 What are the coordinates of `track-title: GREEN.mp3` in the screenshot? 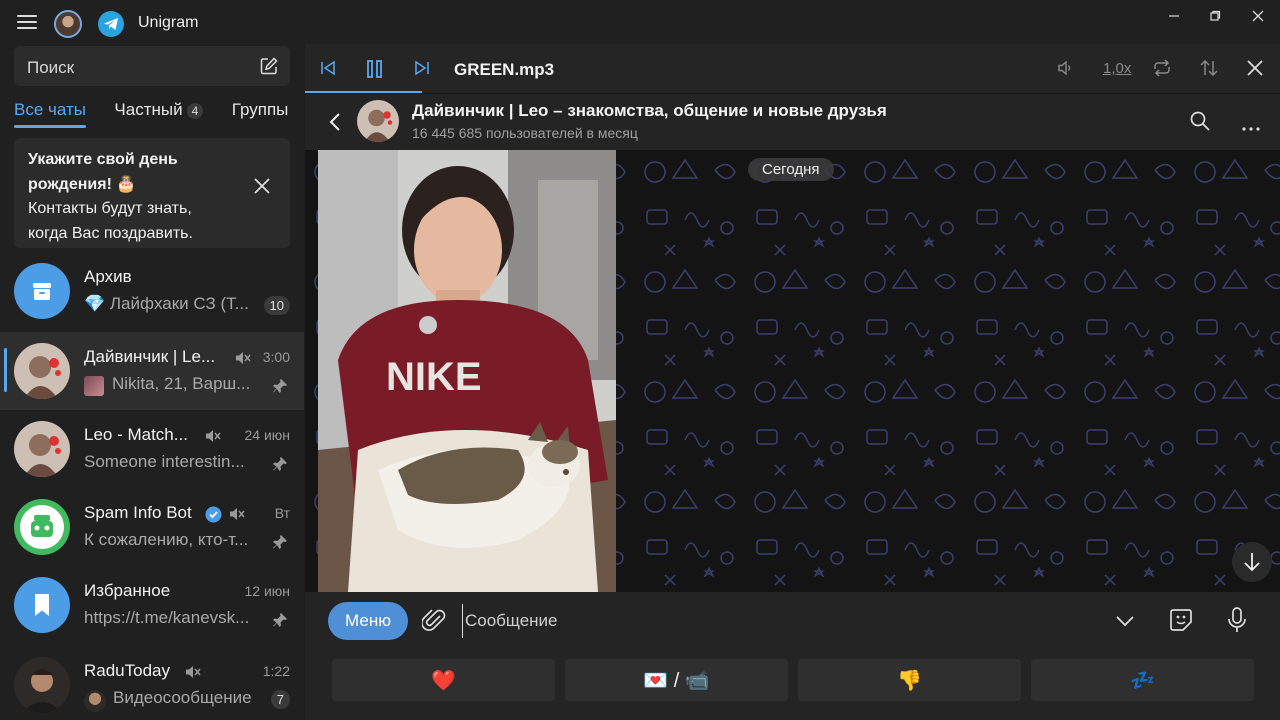 It's located at (504, 69).